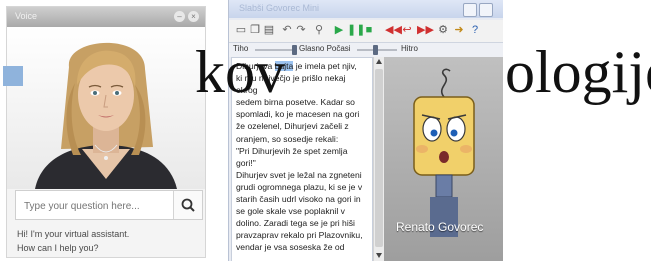  What do you see at coordinates (325, 48) in the screenshot?
I see `volume-speed-label: Glasno Počasi` at bounding box center [325, 48].